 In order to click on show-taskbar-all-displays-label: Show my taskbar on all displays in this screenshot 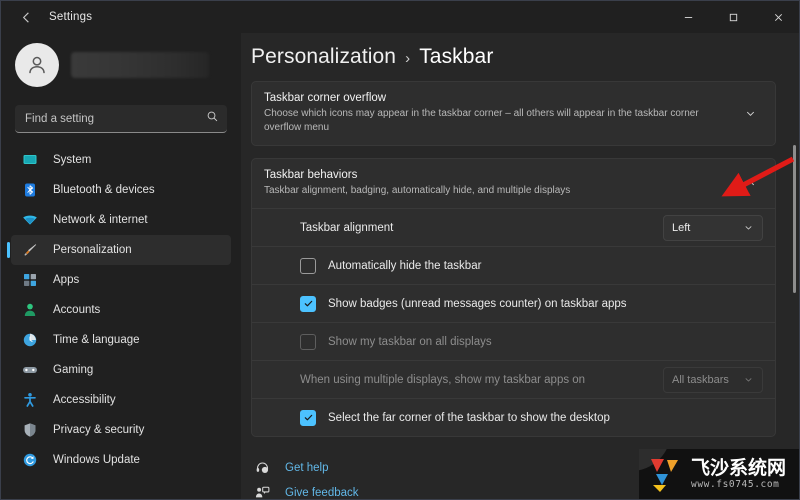, I will do `click(410, 341)`.